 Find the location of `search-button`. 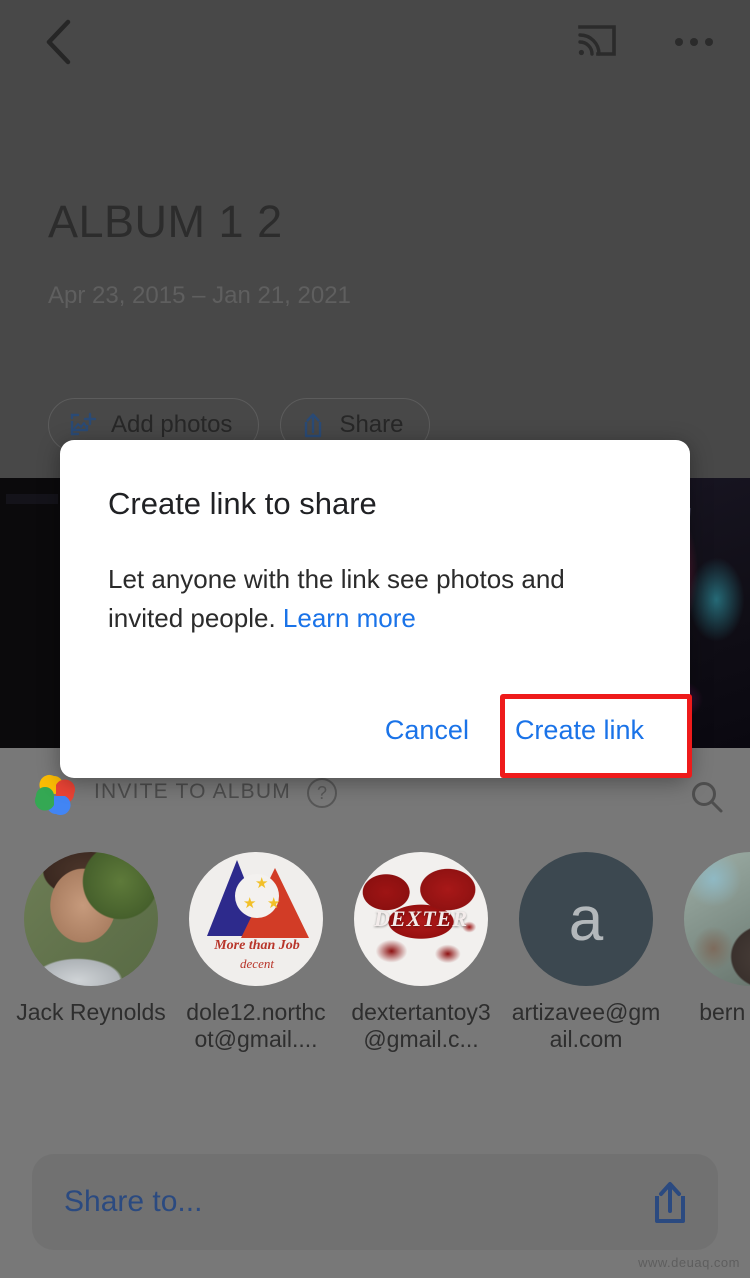

search-button is located at coordinates (707, 799).